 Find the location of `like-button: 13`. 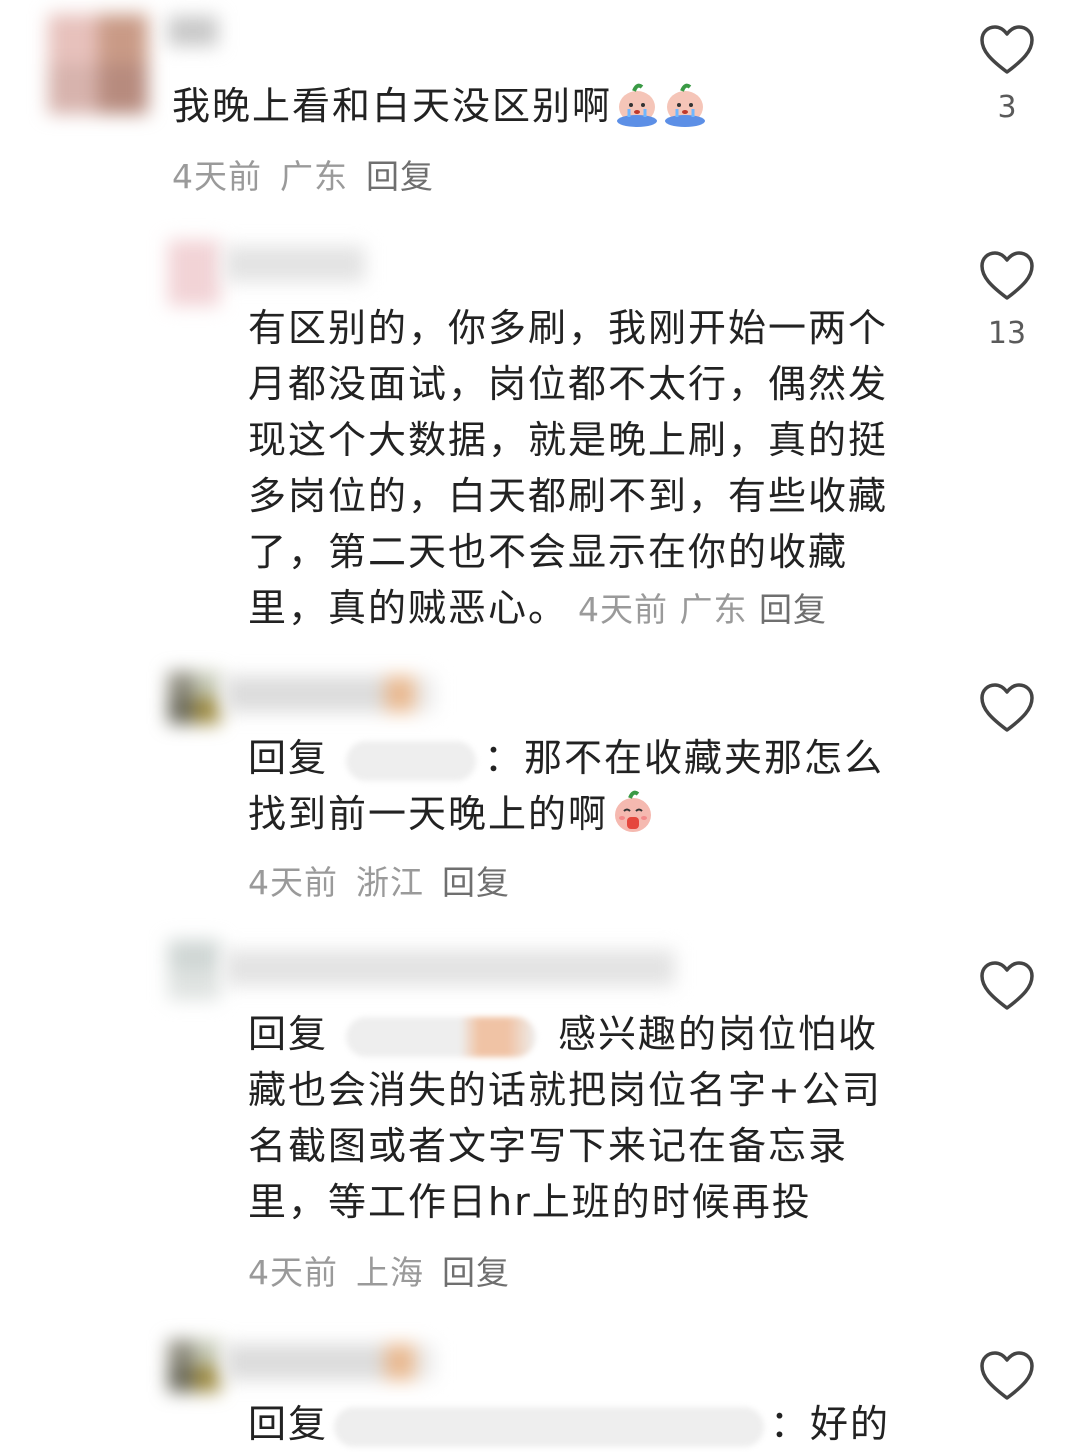

like-button: 13 is located at coordinates (1007, 300).